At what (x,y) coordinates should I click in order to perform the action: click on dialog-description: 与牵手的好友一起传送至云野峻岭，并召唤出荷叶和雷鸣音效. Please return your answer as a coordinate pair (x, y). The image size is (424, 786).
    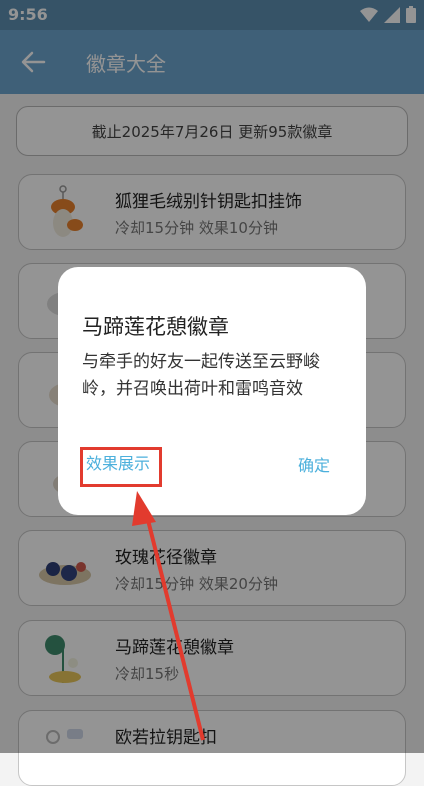
    Looking at the image, I should click on (201, 375).